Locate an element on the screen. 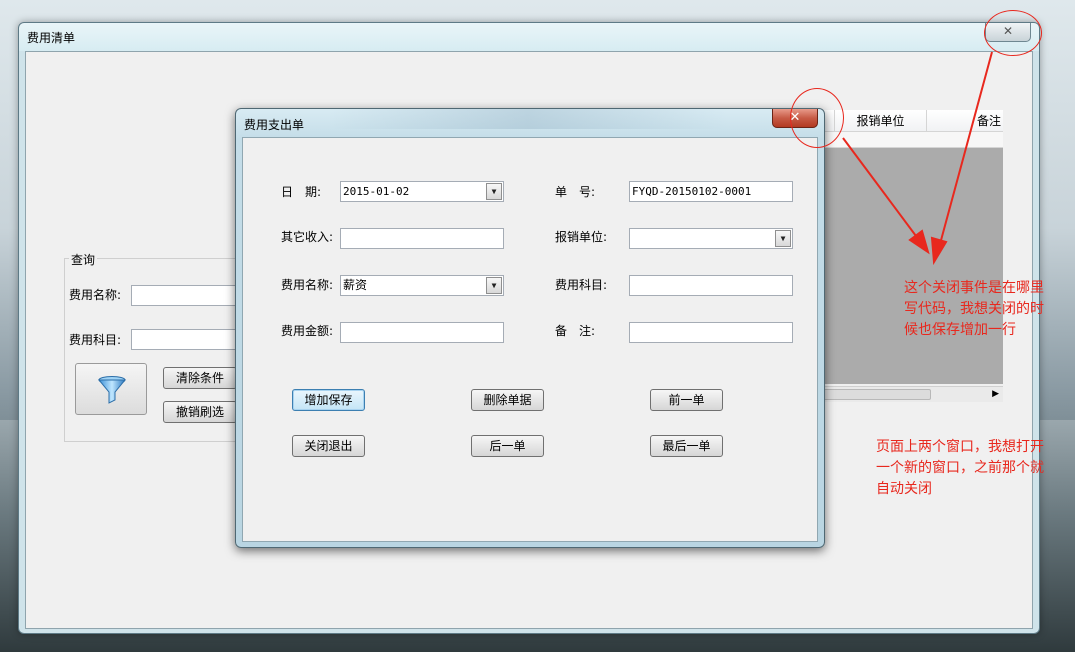 This screenshot has width=1075, height=652. note-line: 页面上两个窗口，我想打开 is located at coordinates (960, 447).